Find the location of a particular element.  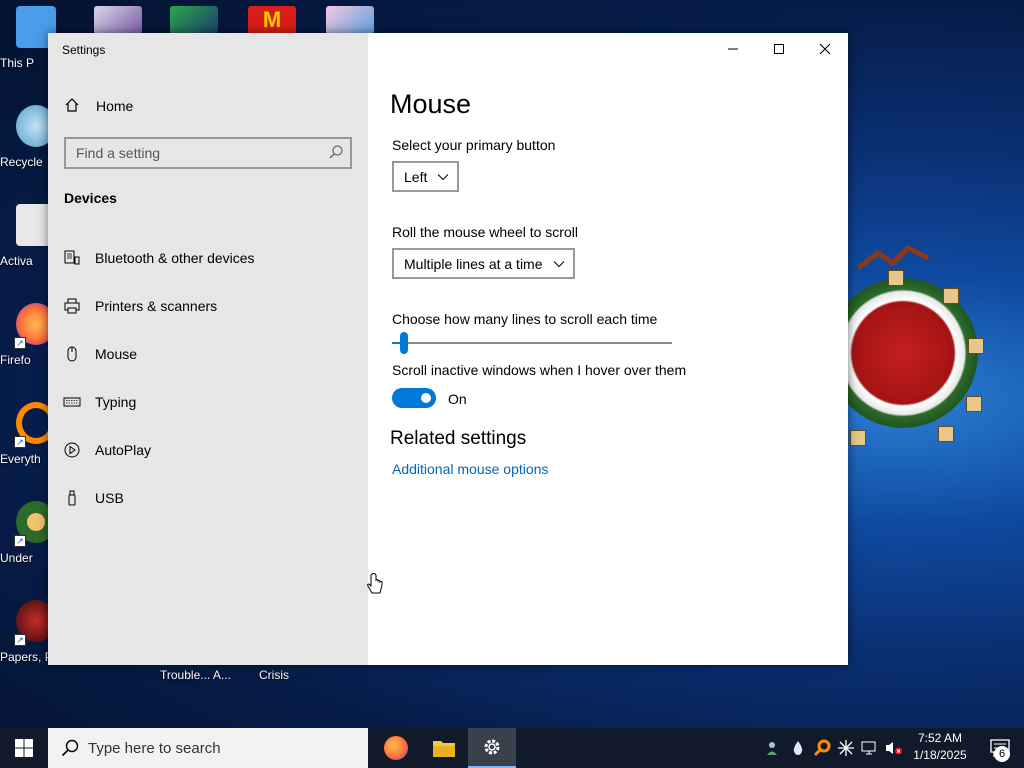

toggle-knob is located at coordinates (426, 398).